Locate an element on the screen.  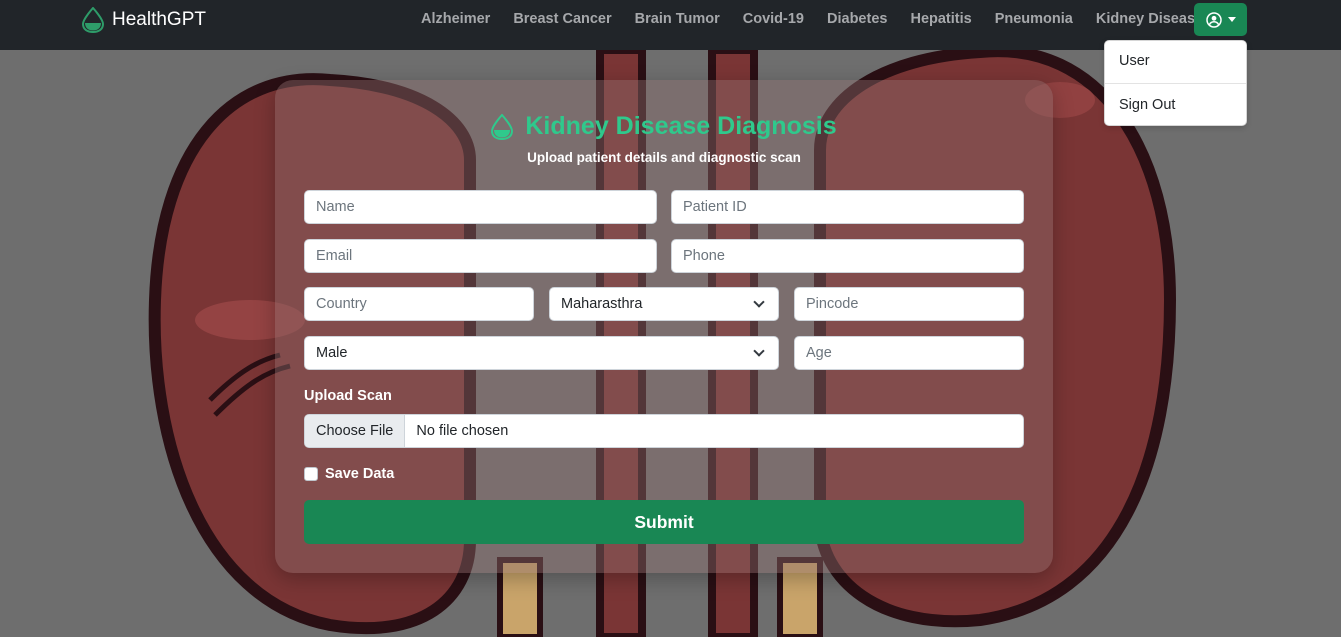
gender-select-value: Male is located at coordinates (332, 353).